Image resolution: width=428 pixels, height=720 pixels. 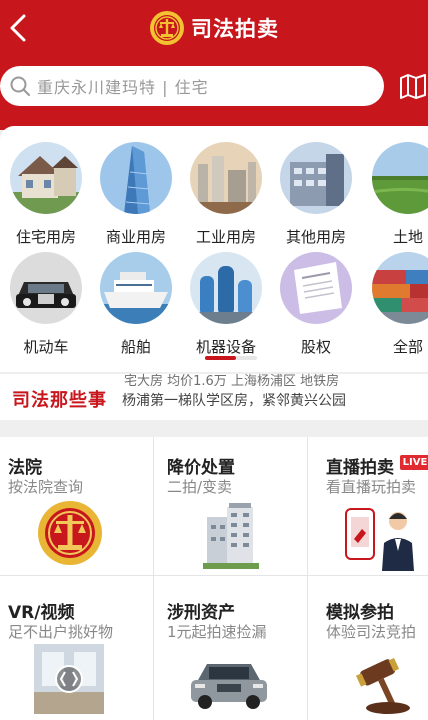 I want to click on category-label: 土地, so click(x=407, y=237).